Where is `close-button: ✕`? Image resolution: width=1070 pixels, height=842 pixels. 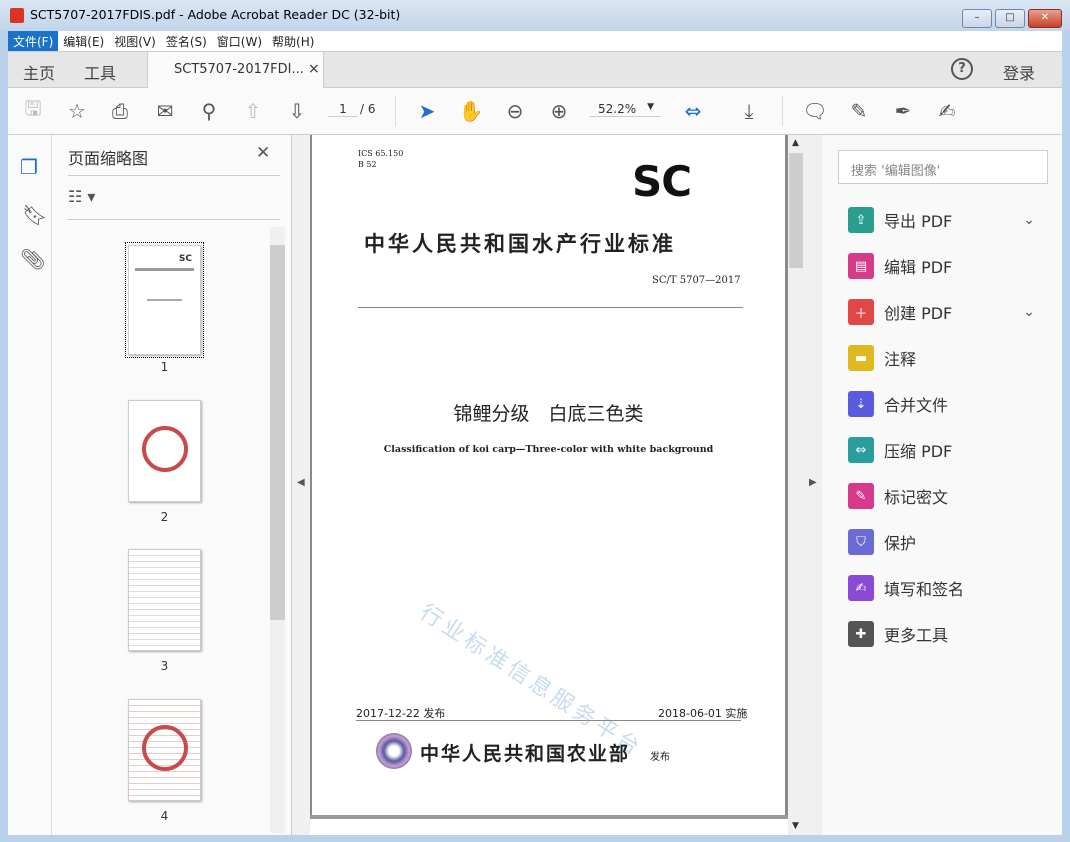 close-button: ✕ is located at coordinates (1045, 18).